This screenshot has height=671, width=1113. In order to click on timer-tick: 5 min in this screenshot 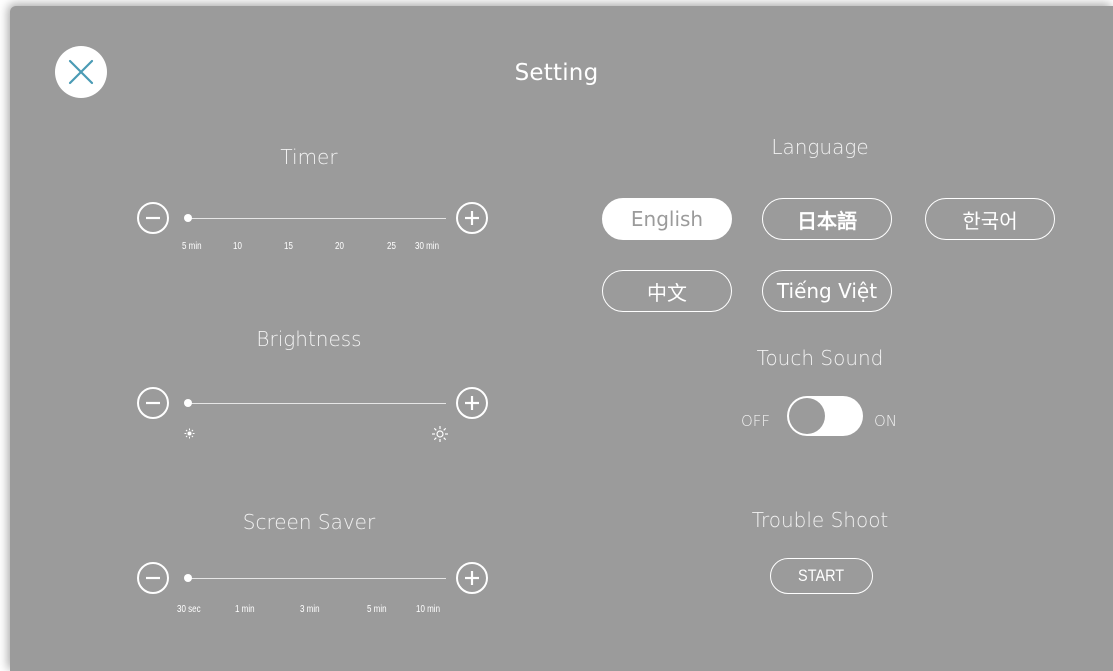, I will do `click(192, 246)`.